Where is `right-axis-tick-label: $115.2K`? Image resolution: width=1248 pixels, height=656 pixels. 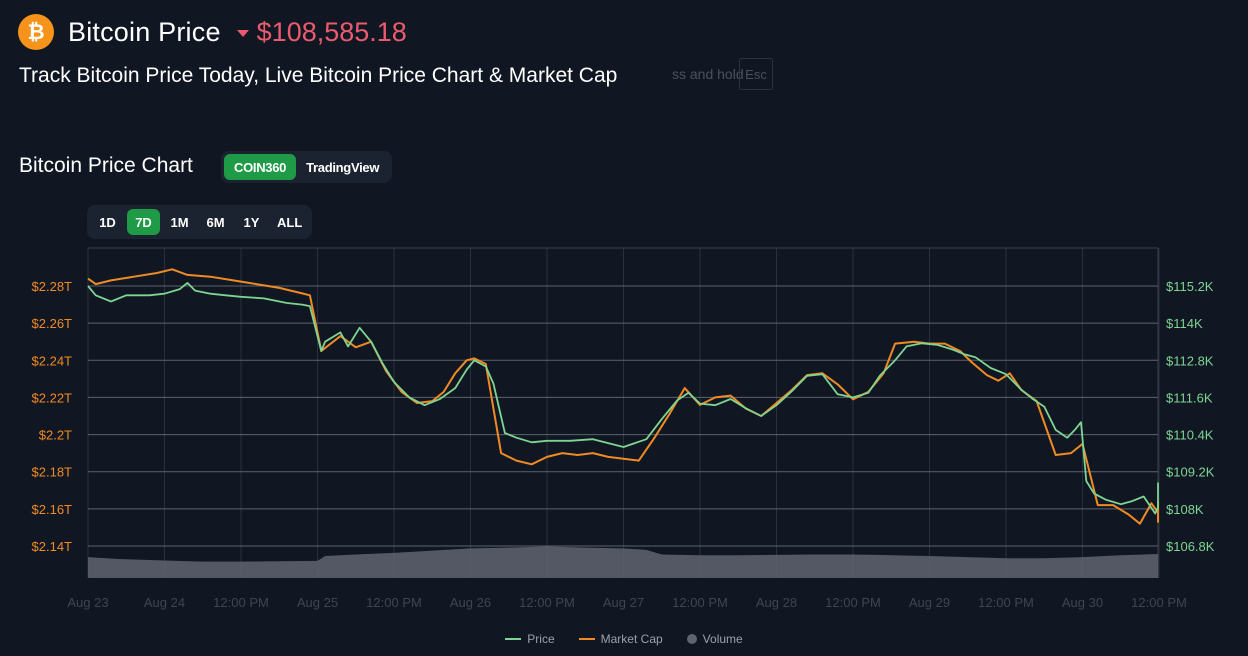 right-axis-tick-label: $115.2K is located at coordinates (1190, 286).